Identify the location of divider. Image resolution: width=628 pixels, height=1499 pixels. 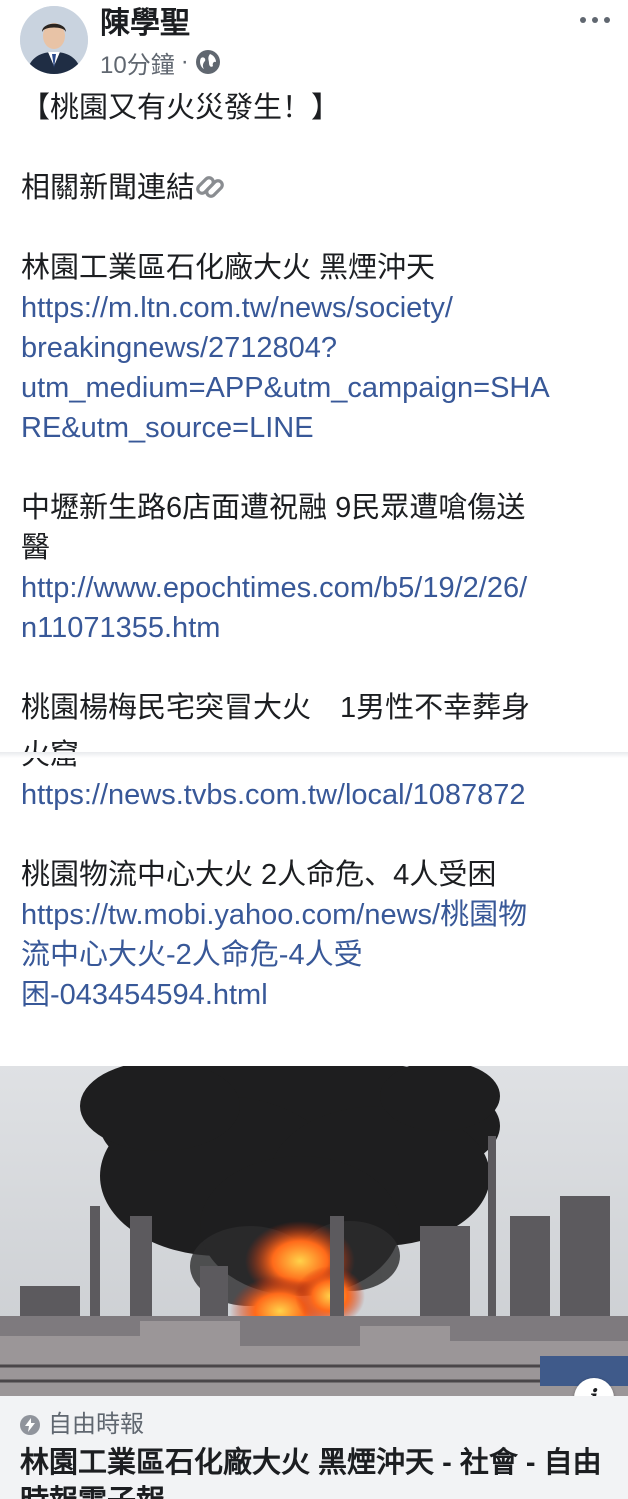
(314, 755).